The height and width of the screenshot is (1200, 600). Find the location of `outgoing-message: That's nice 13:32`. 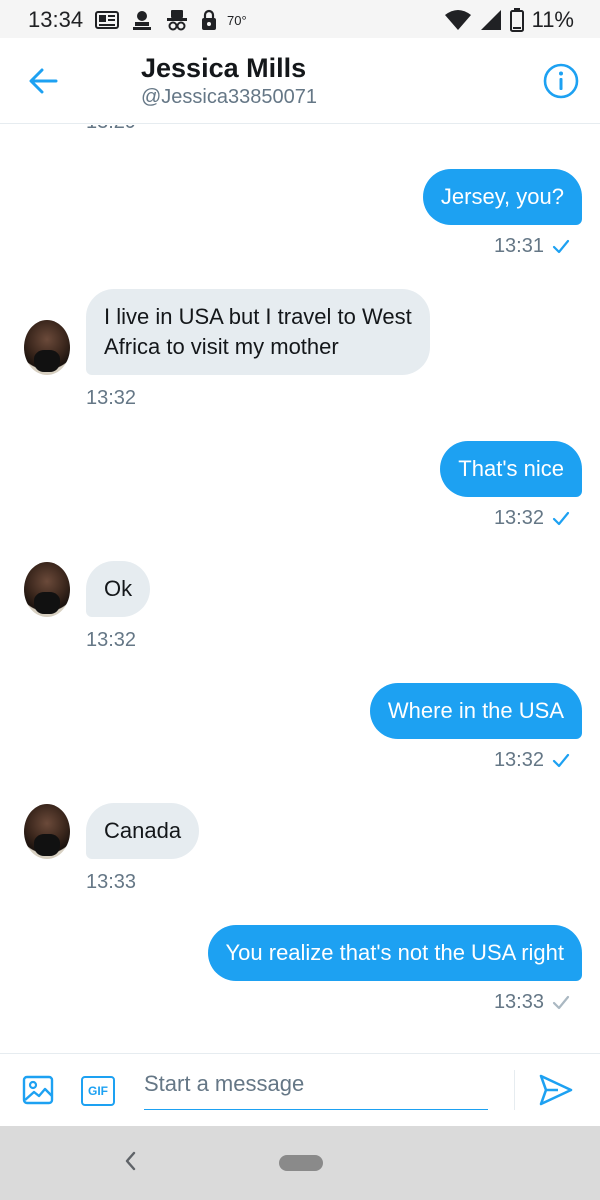

outgoing-message: That's nice 13:32 is located at coordinates (511, 485).